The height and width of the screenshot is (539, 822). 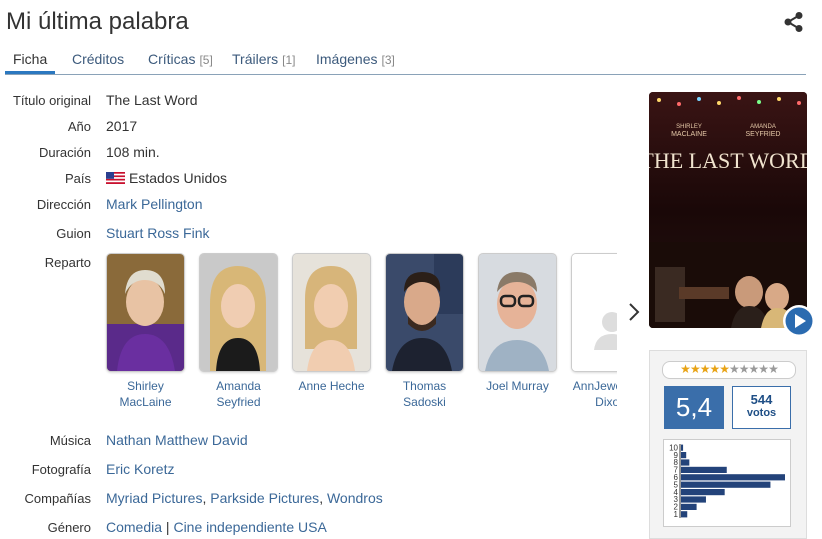 I want to click on person-placeholder-icon, so click(x=594, y=312).